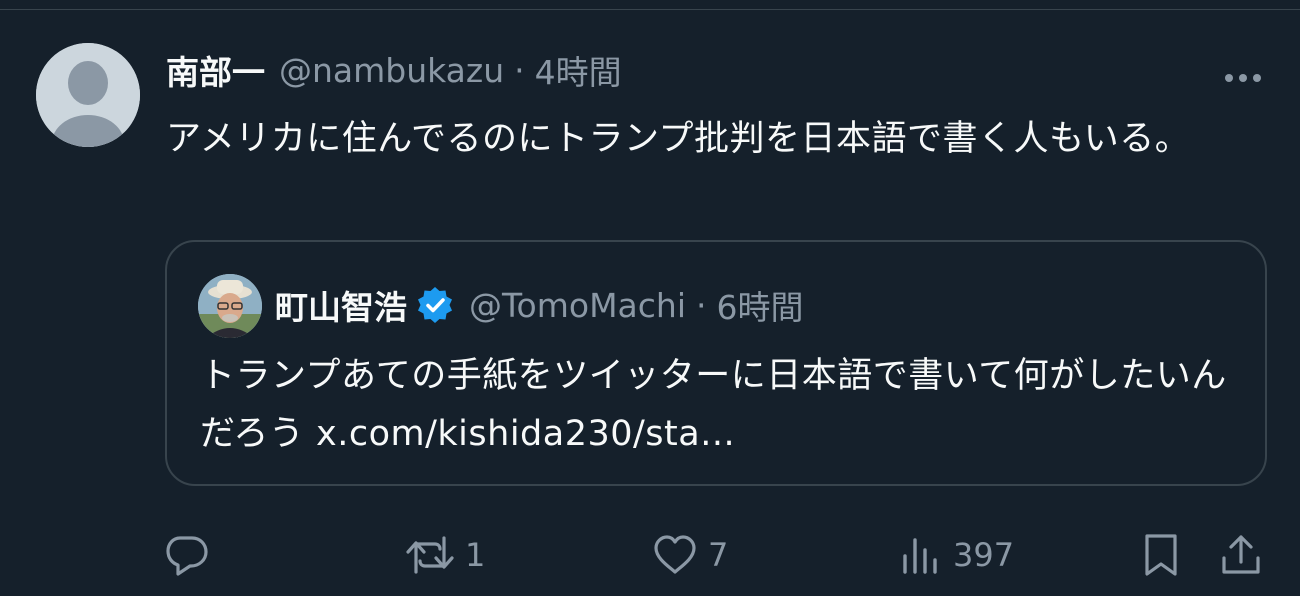 The width and height of the screenshot is (1300, 596). Describe the element at coordinates (650, 555) in the screenshot. I see `action-bar: 1 7 397` at that location.